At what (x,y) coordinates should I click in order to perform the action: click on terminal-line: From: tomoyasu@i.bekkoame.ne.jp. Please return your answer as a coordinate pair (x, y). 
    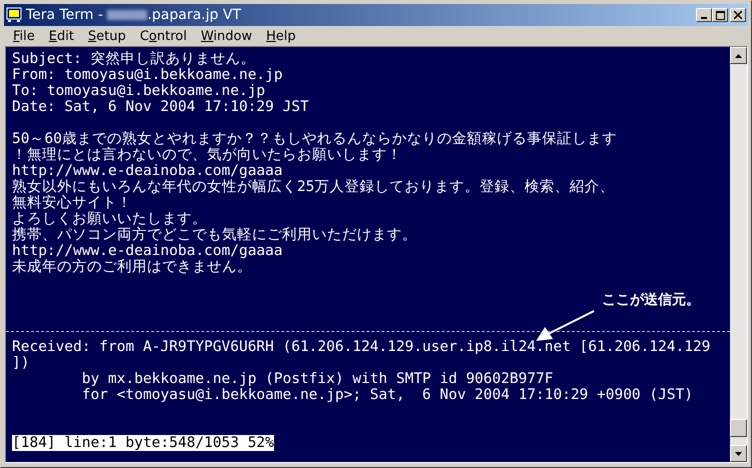
    Looking at the image, I should click on (147, 75).